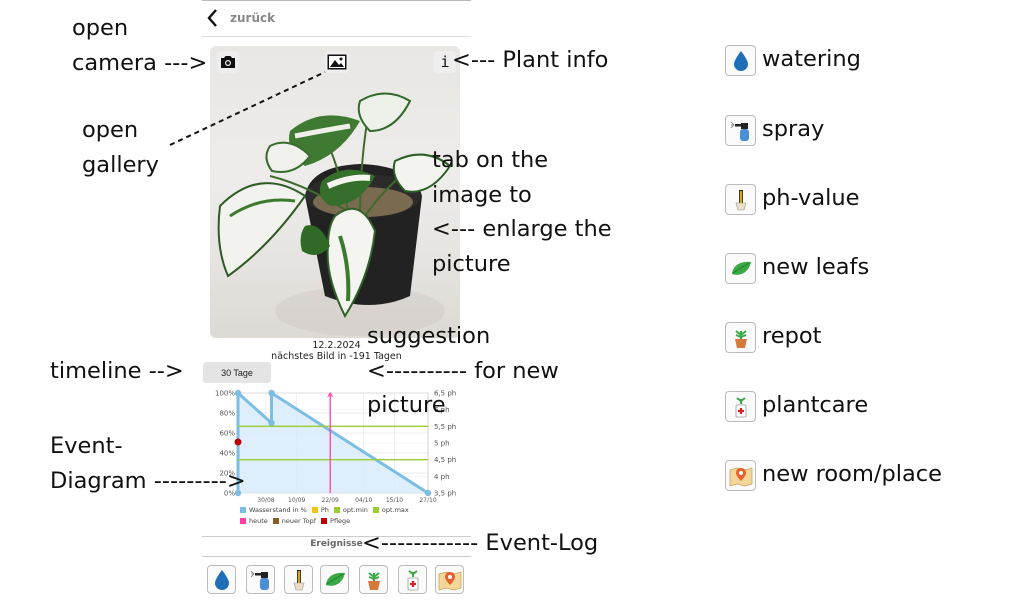 This screenshot has width=1024, height=614. I want to click on new-room-button, so click(449, 579).